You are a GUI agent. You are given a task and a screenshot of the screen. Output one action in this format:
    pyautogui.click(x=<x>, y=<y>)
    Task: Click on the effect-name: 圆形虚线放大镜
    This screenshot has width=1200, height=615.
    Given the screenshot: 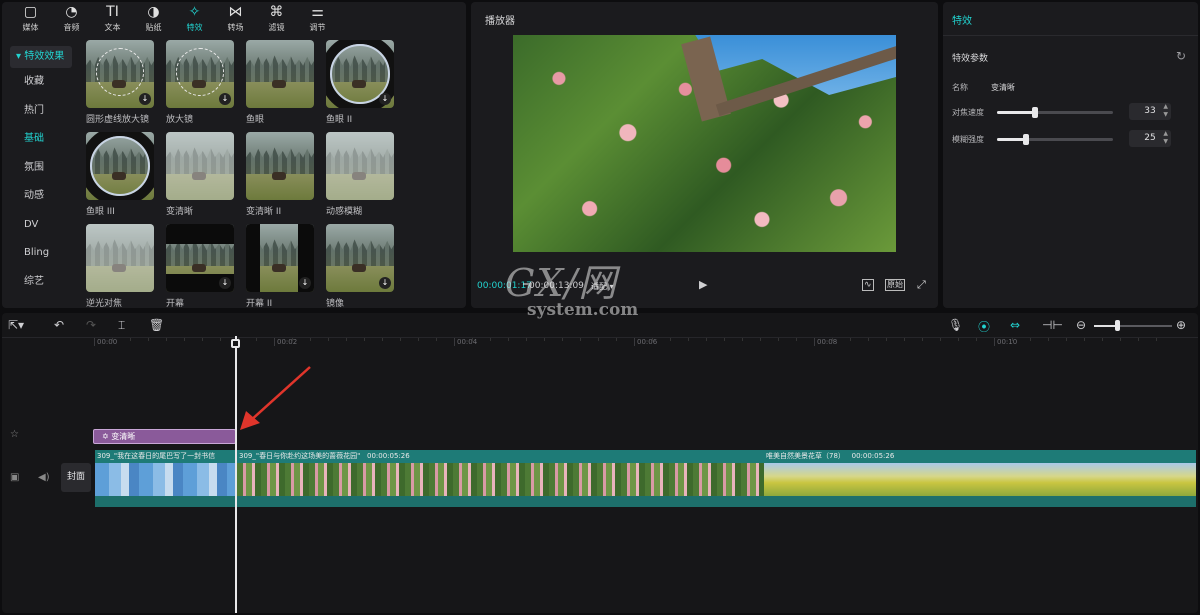 What is the action you would take?
    pyautogui.click(x=118, y=120)
    